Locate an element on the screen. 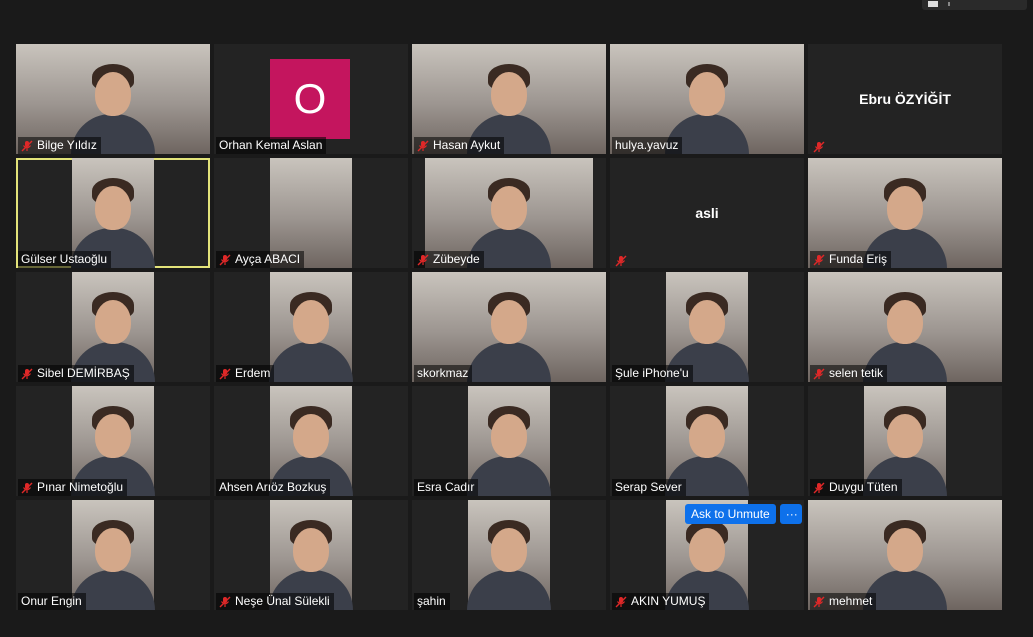 Image resolution: width=1033 pixels, height=637 pixels. participant-tile: Pınar Nimetoğlu is located at coordinates (113, 441).